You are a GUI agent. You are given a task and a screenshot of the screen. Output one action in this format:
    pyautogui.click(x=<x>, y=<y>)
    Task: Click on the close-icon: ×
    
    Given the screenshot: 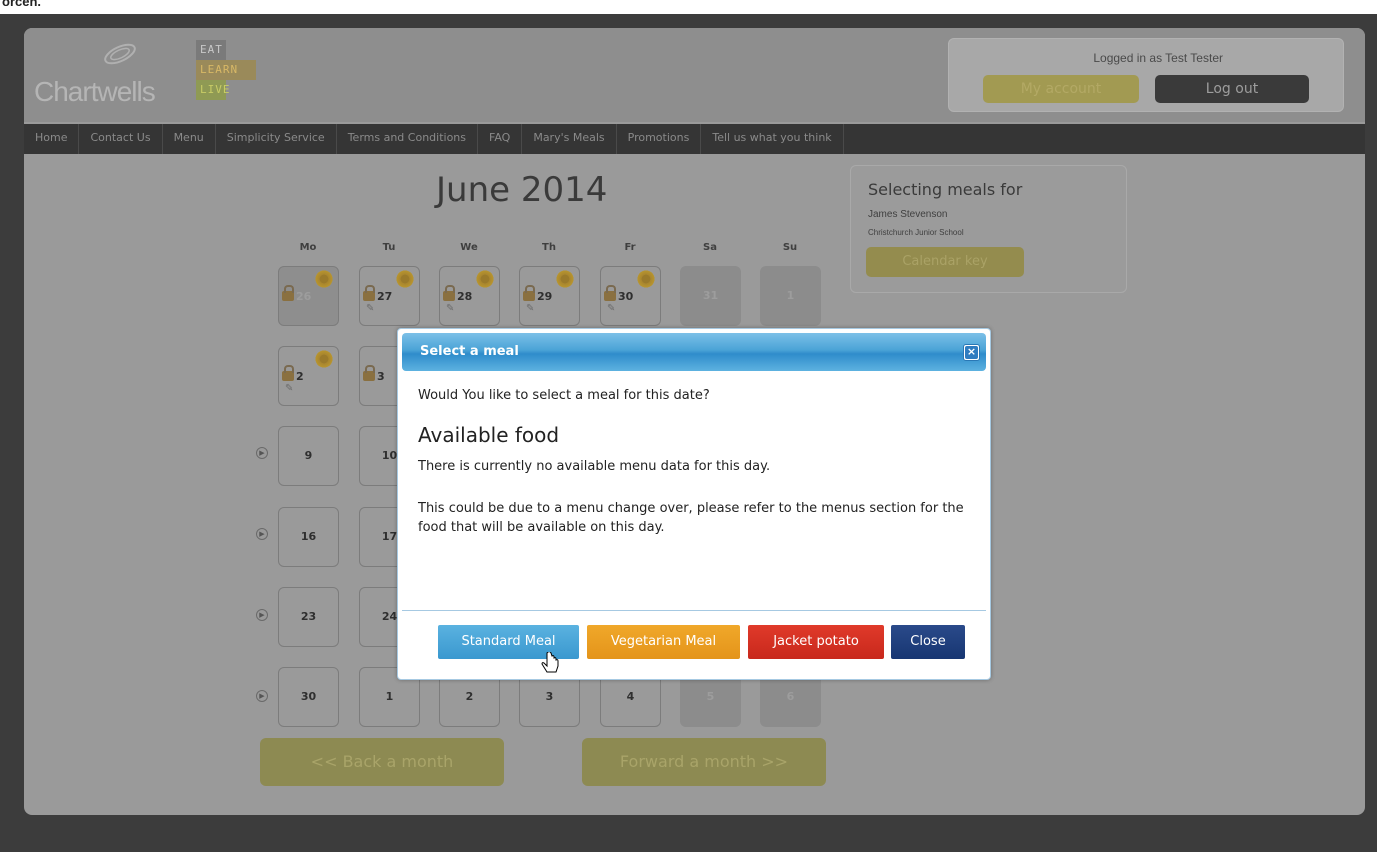 What is the action you would take?
    pyautogui.click(x=971, y=352)
    